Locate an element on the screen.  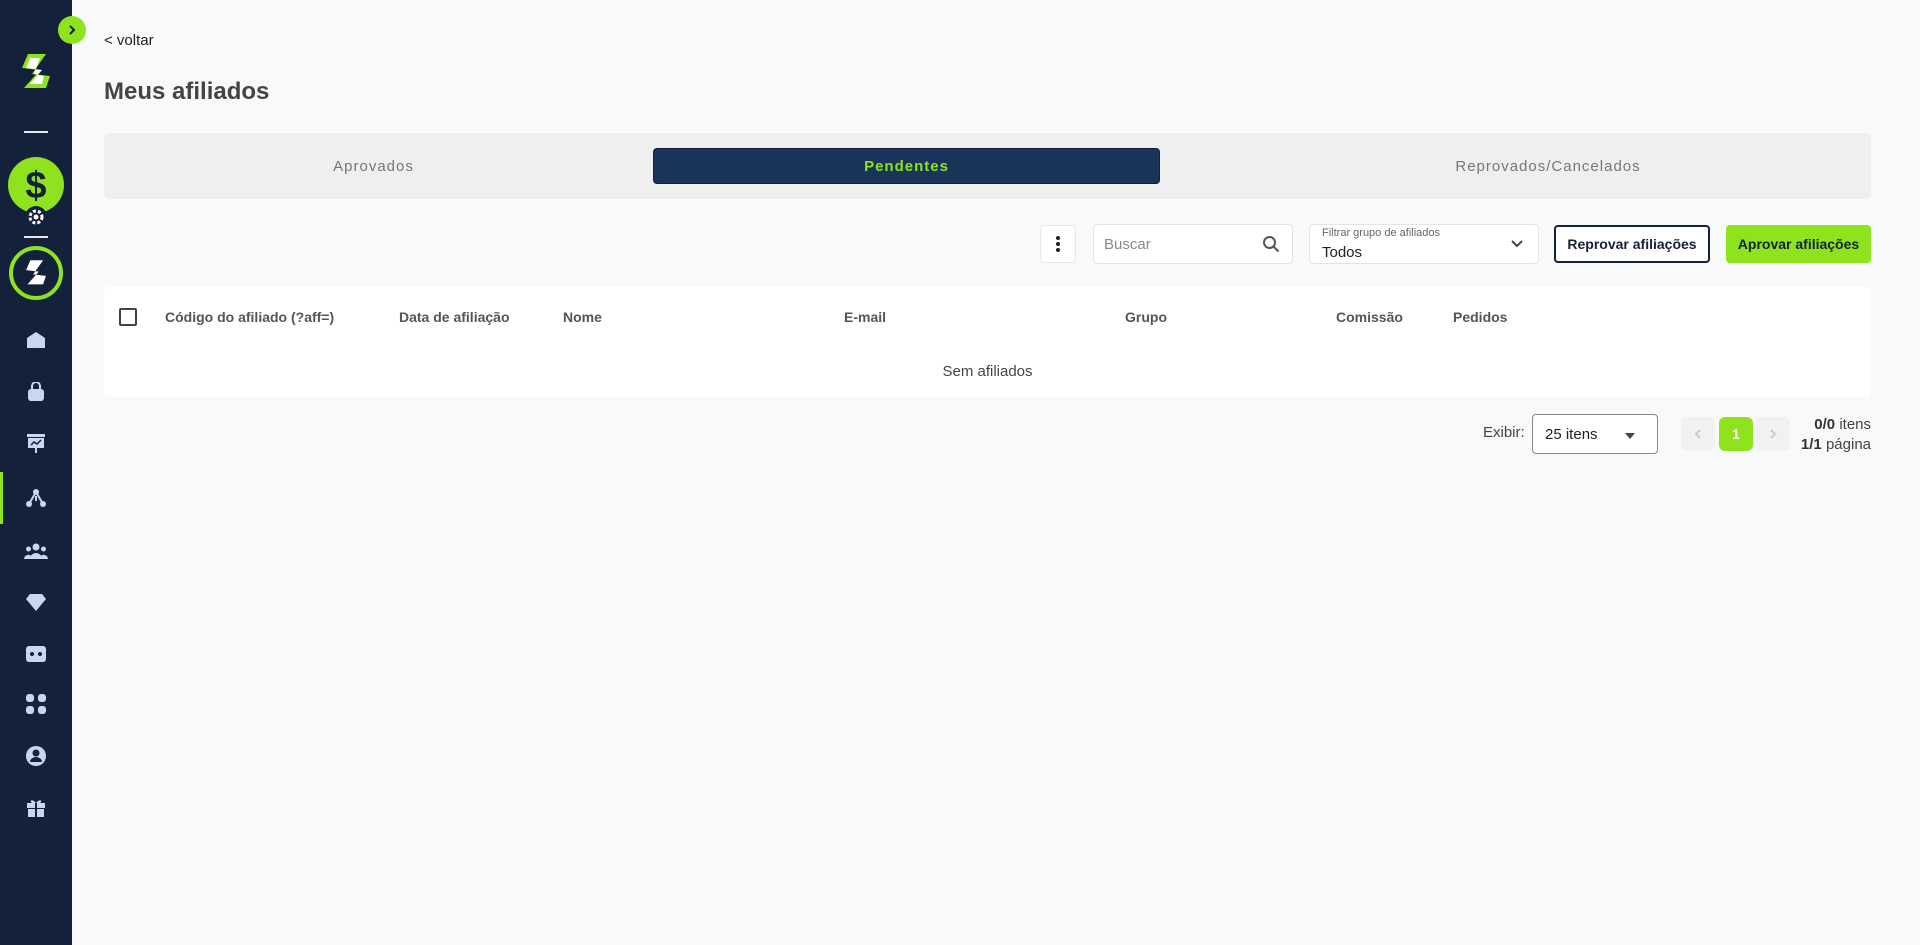
pages-suffix: página is located at coordinates (1848, 444).